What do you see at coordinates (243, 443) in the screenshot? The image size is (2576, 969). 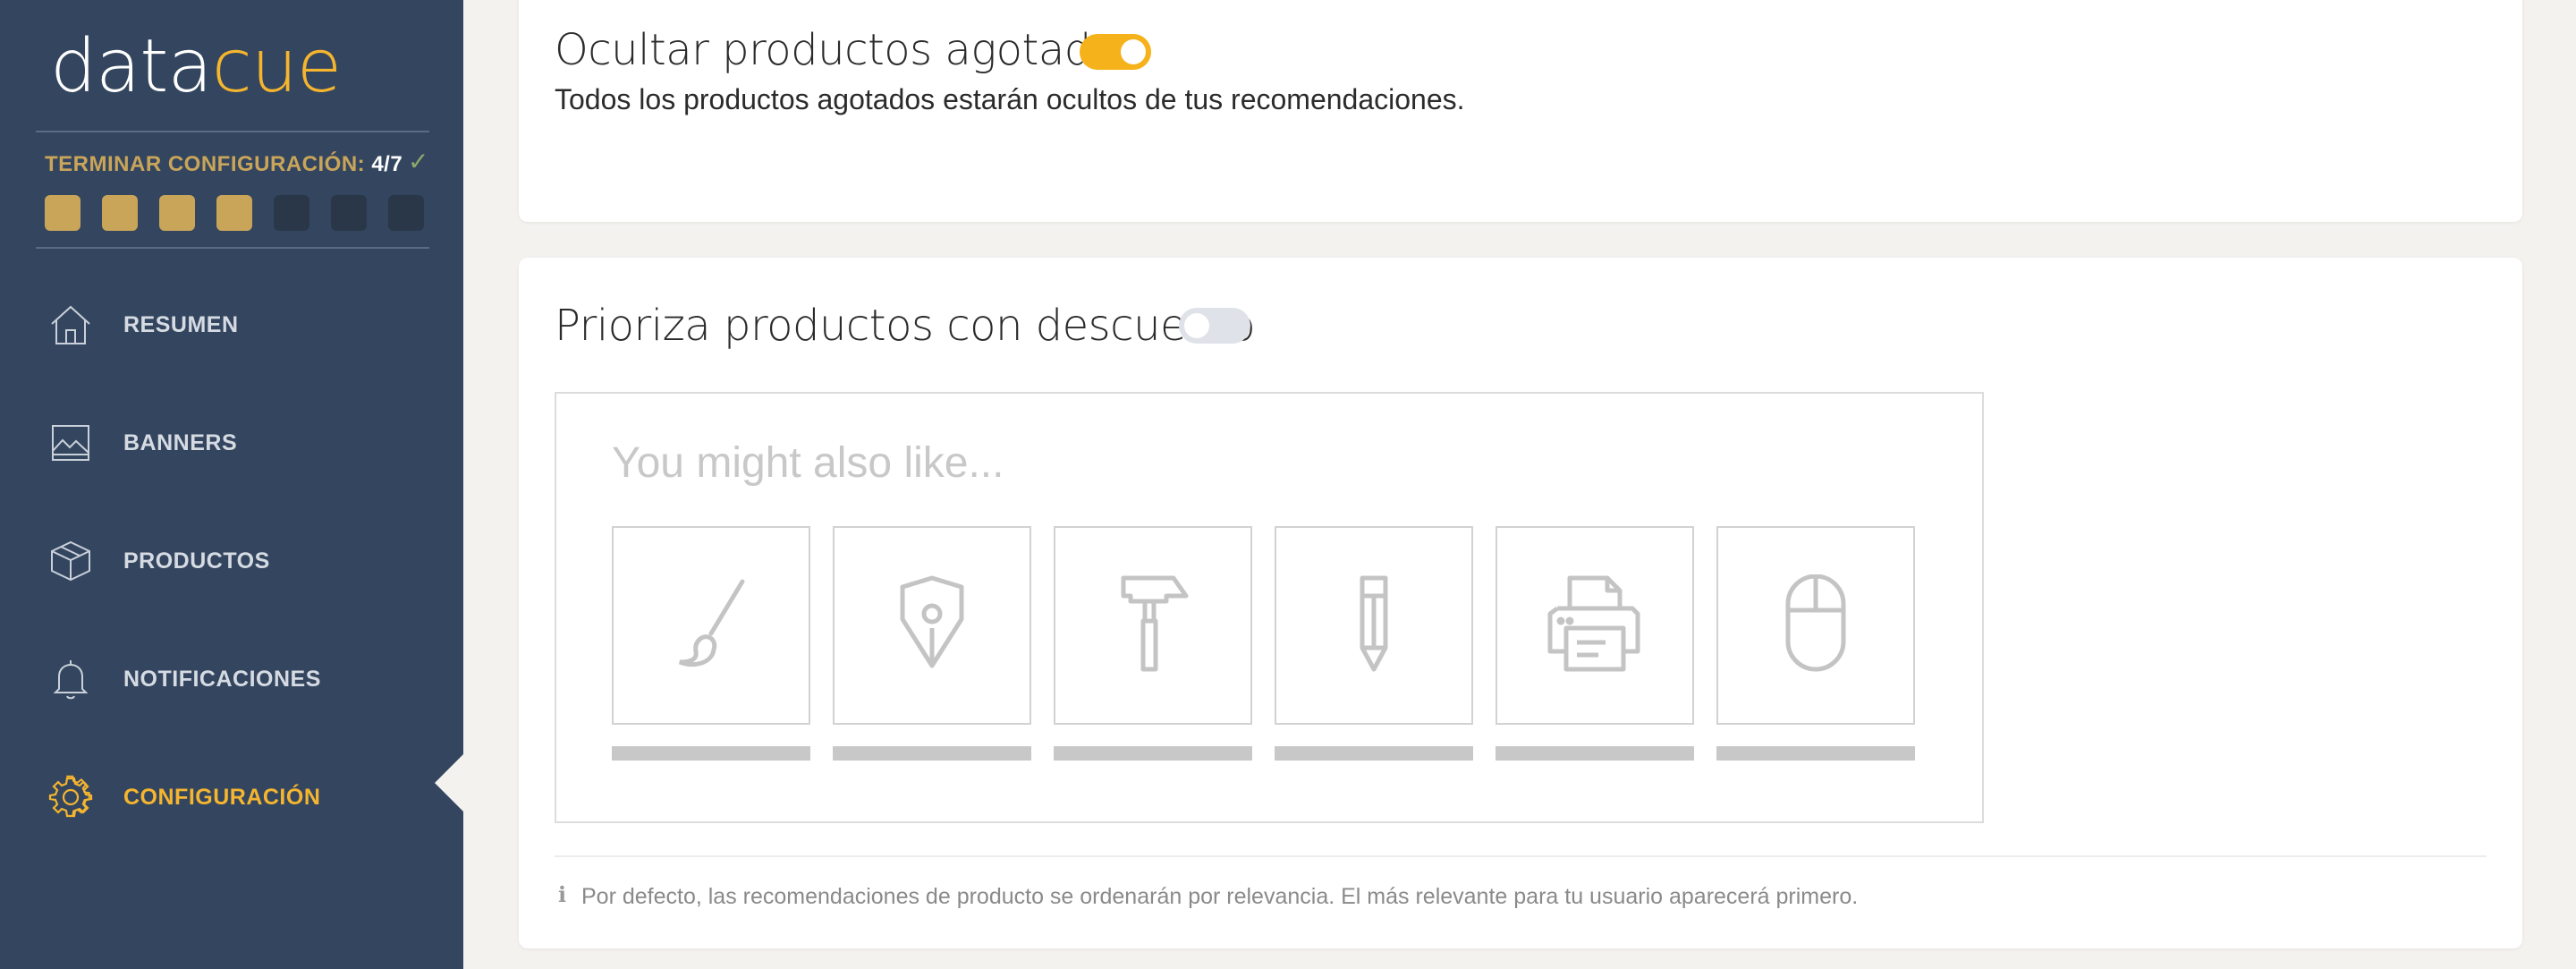 I see `nav-item-banners: BANNERS` at bounding box center [243, 443].